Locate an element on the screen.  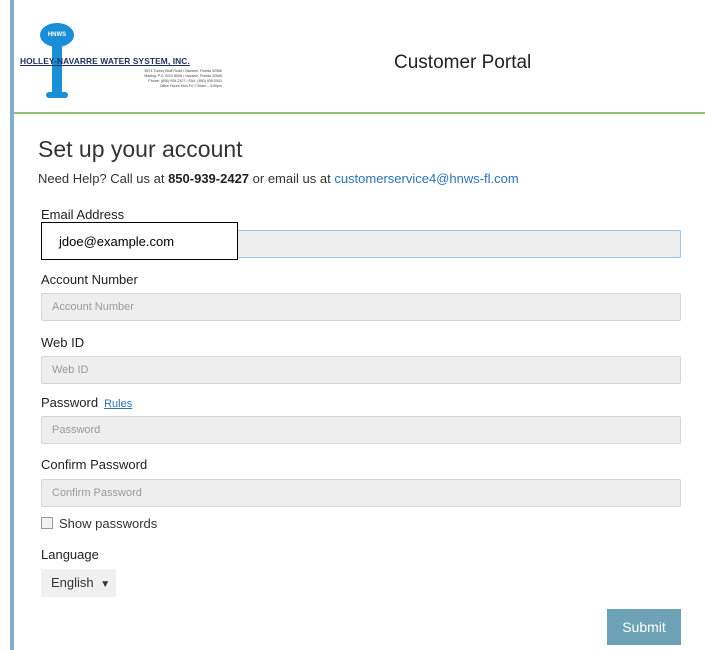
page-title: Set up your account is located at coordinates (140, 149).